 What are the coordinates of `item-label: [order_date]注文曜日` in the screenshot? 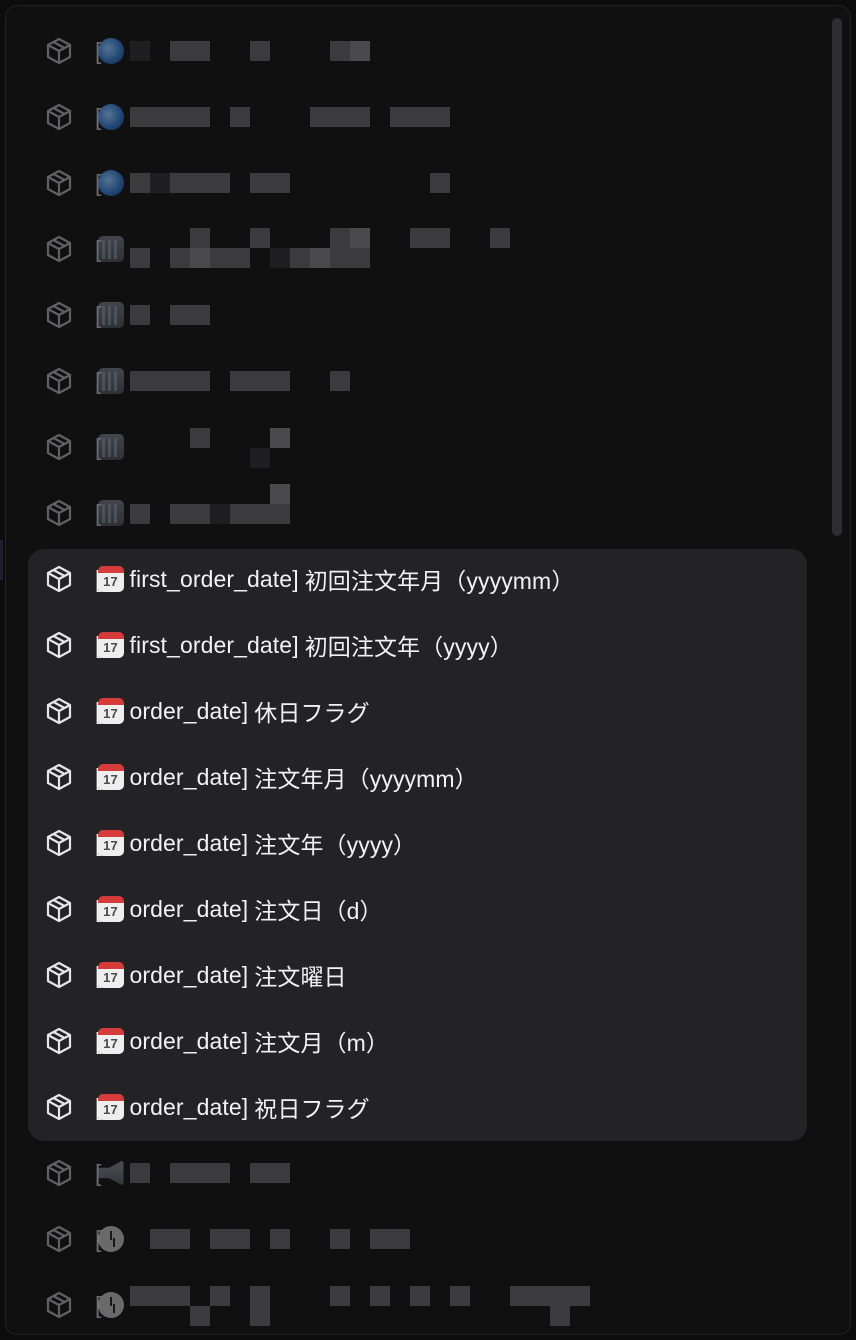 It's located at (221, 975).